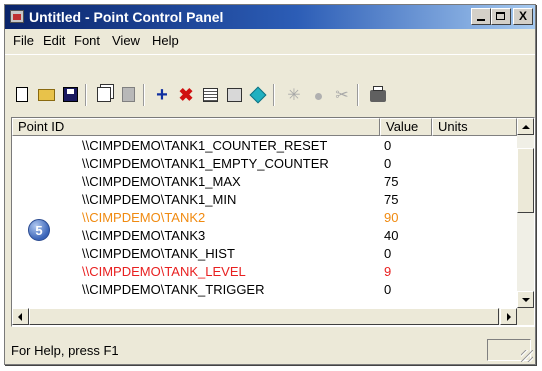 The width and height of the screenshot is (542, 371). Describe the element at coordinates (264, 200) in the screenshot. I see `list-row: \\CIMPDEMO\TANK1_MIN 75` at that location.